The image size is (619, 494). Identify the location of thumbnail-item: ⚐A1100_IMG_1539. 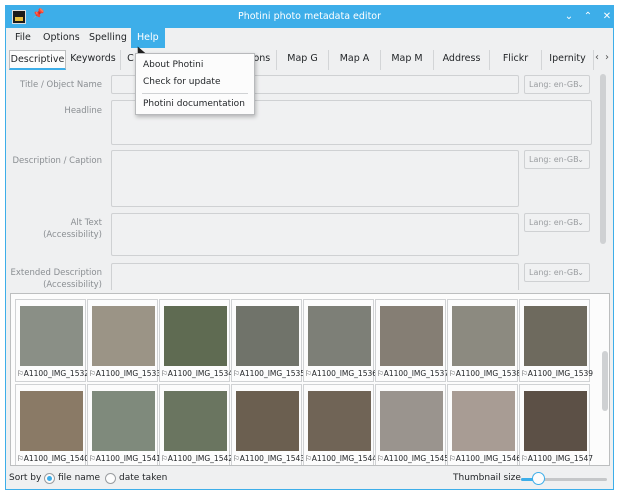
(556, 340).